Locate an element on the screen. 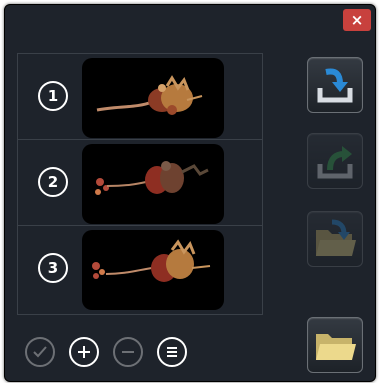  plus-icon is located at coordinates (84, 352).